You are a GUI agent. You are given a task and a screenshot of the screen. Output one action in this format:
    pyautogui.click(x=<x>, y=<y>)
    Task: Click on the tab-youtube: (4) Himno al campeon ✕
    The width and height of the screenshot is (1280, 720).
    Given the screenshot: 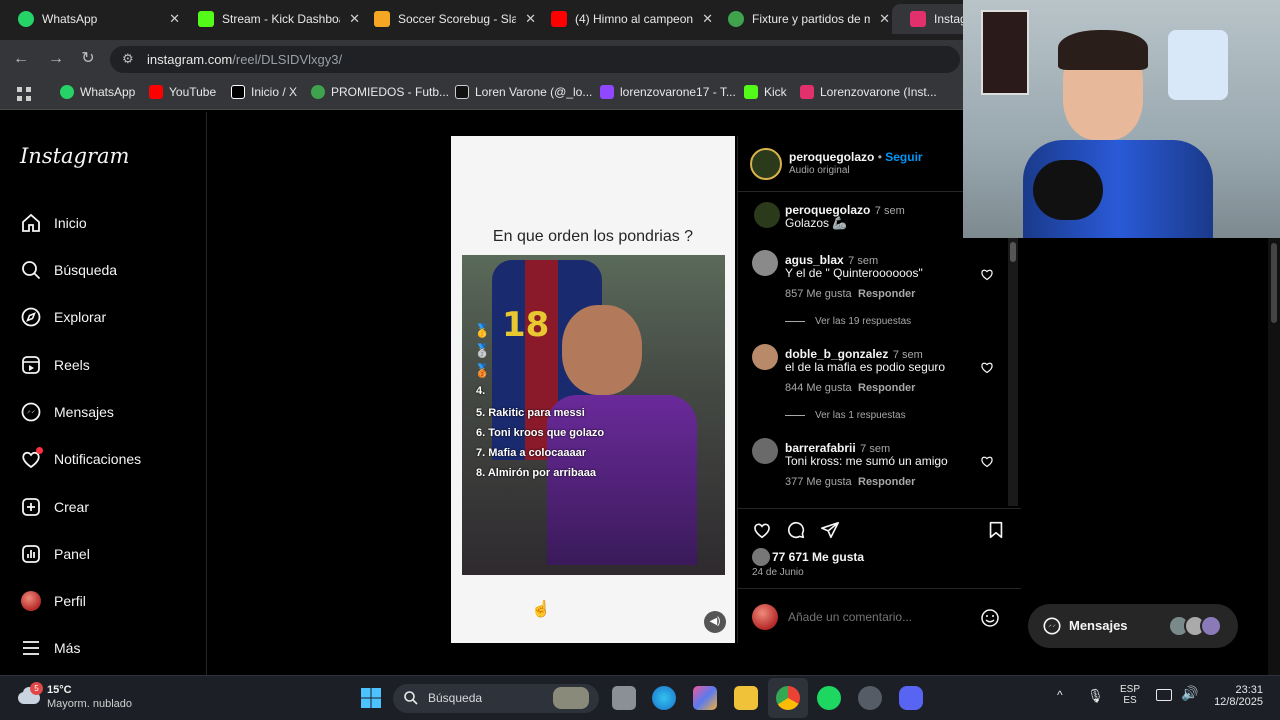 What is the action you would take?
    pyautogui.click(x=627, y=19)
    